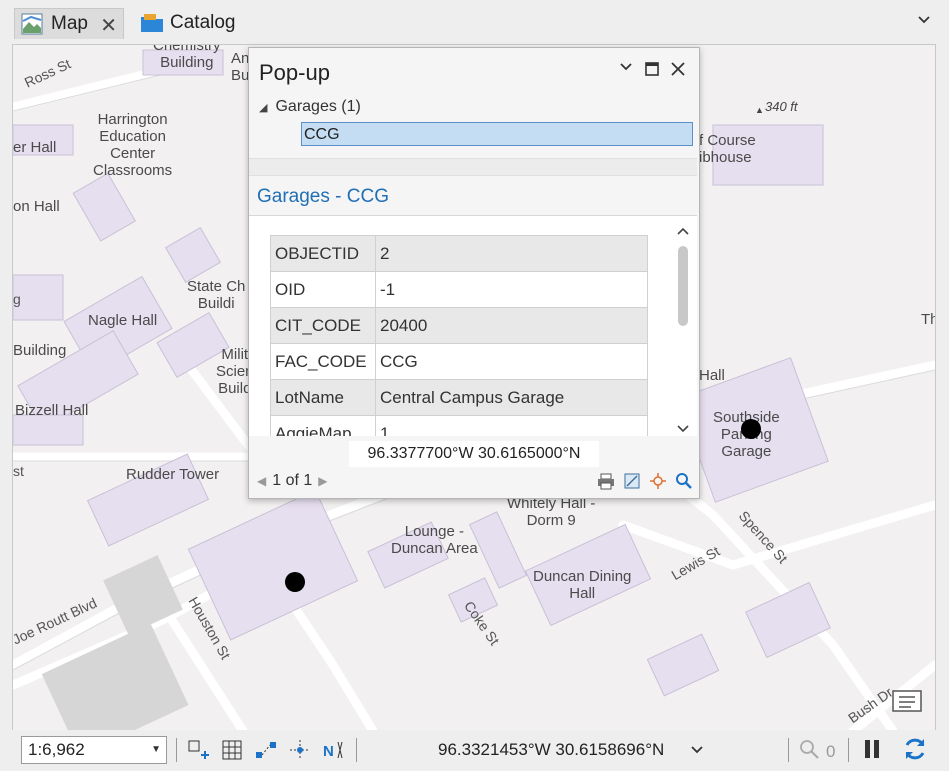  I want to click on map-label-golf-course: f Course ibhouse, so click(727, 149).